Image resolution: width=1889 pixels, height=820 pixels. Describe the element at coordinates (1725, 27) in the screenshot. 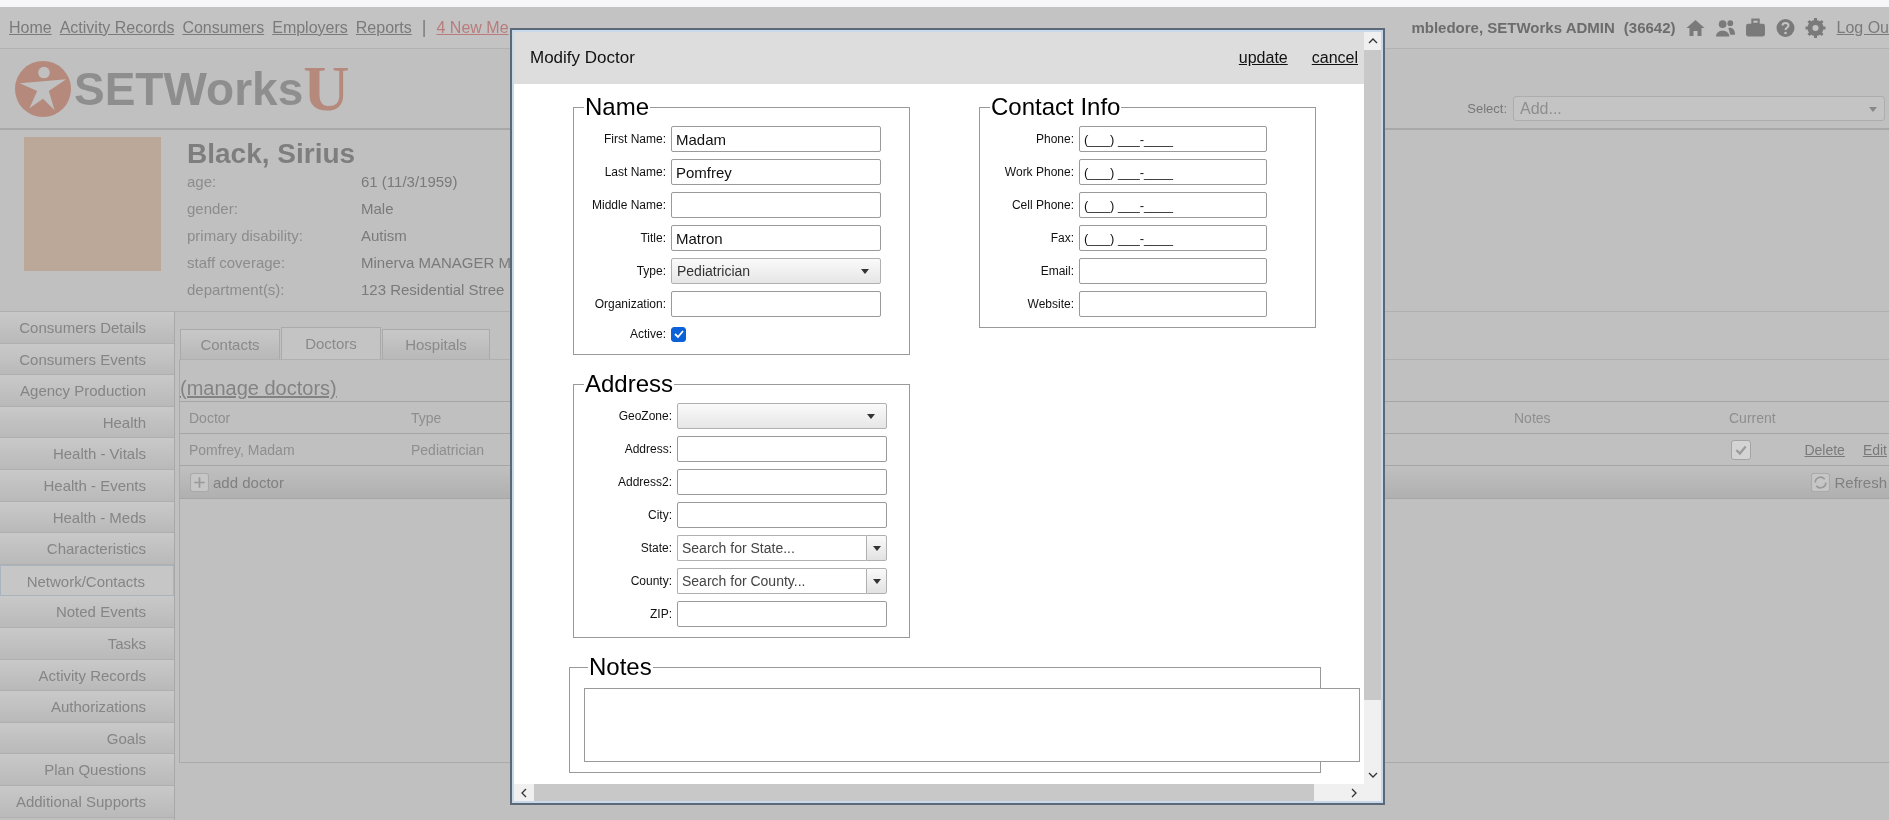

I see `people-icon` at that location.